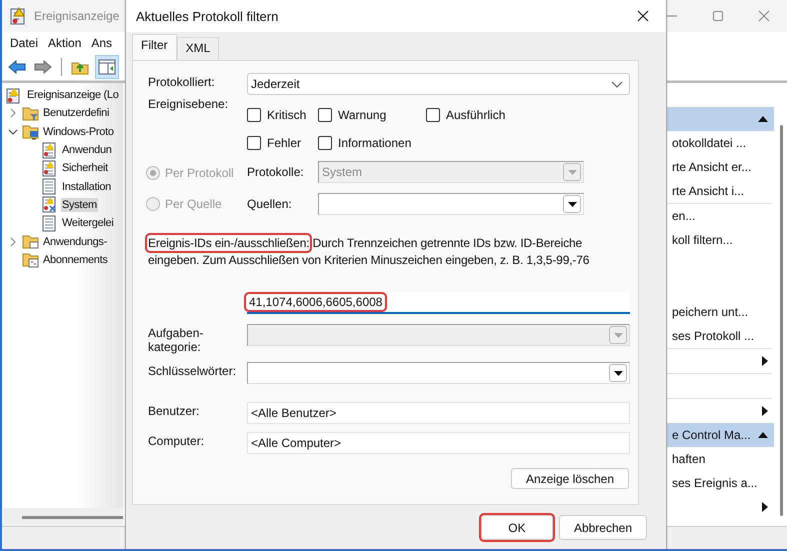 This screenshot has height=551, width=787. What do you see at coordinates (78, 131) in the screenshot?
I see `tree-item: Windows-Proto` at bounding box center [78, 131].